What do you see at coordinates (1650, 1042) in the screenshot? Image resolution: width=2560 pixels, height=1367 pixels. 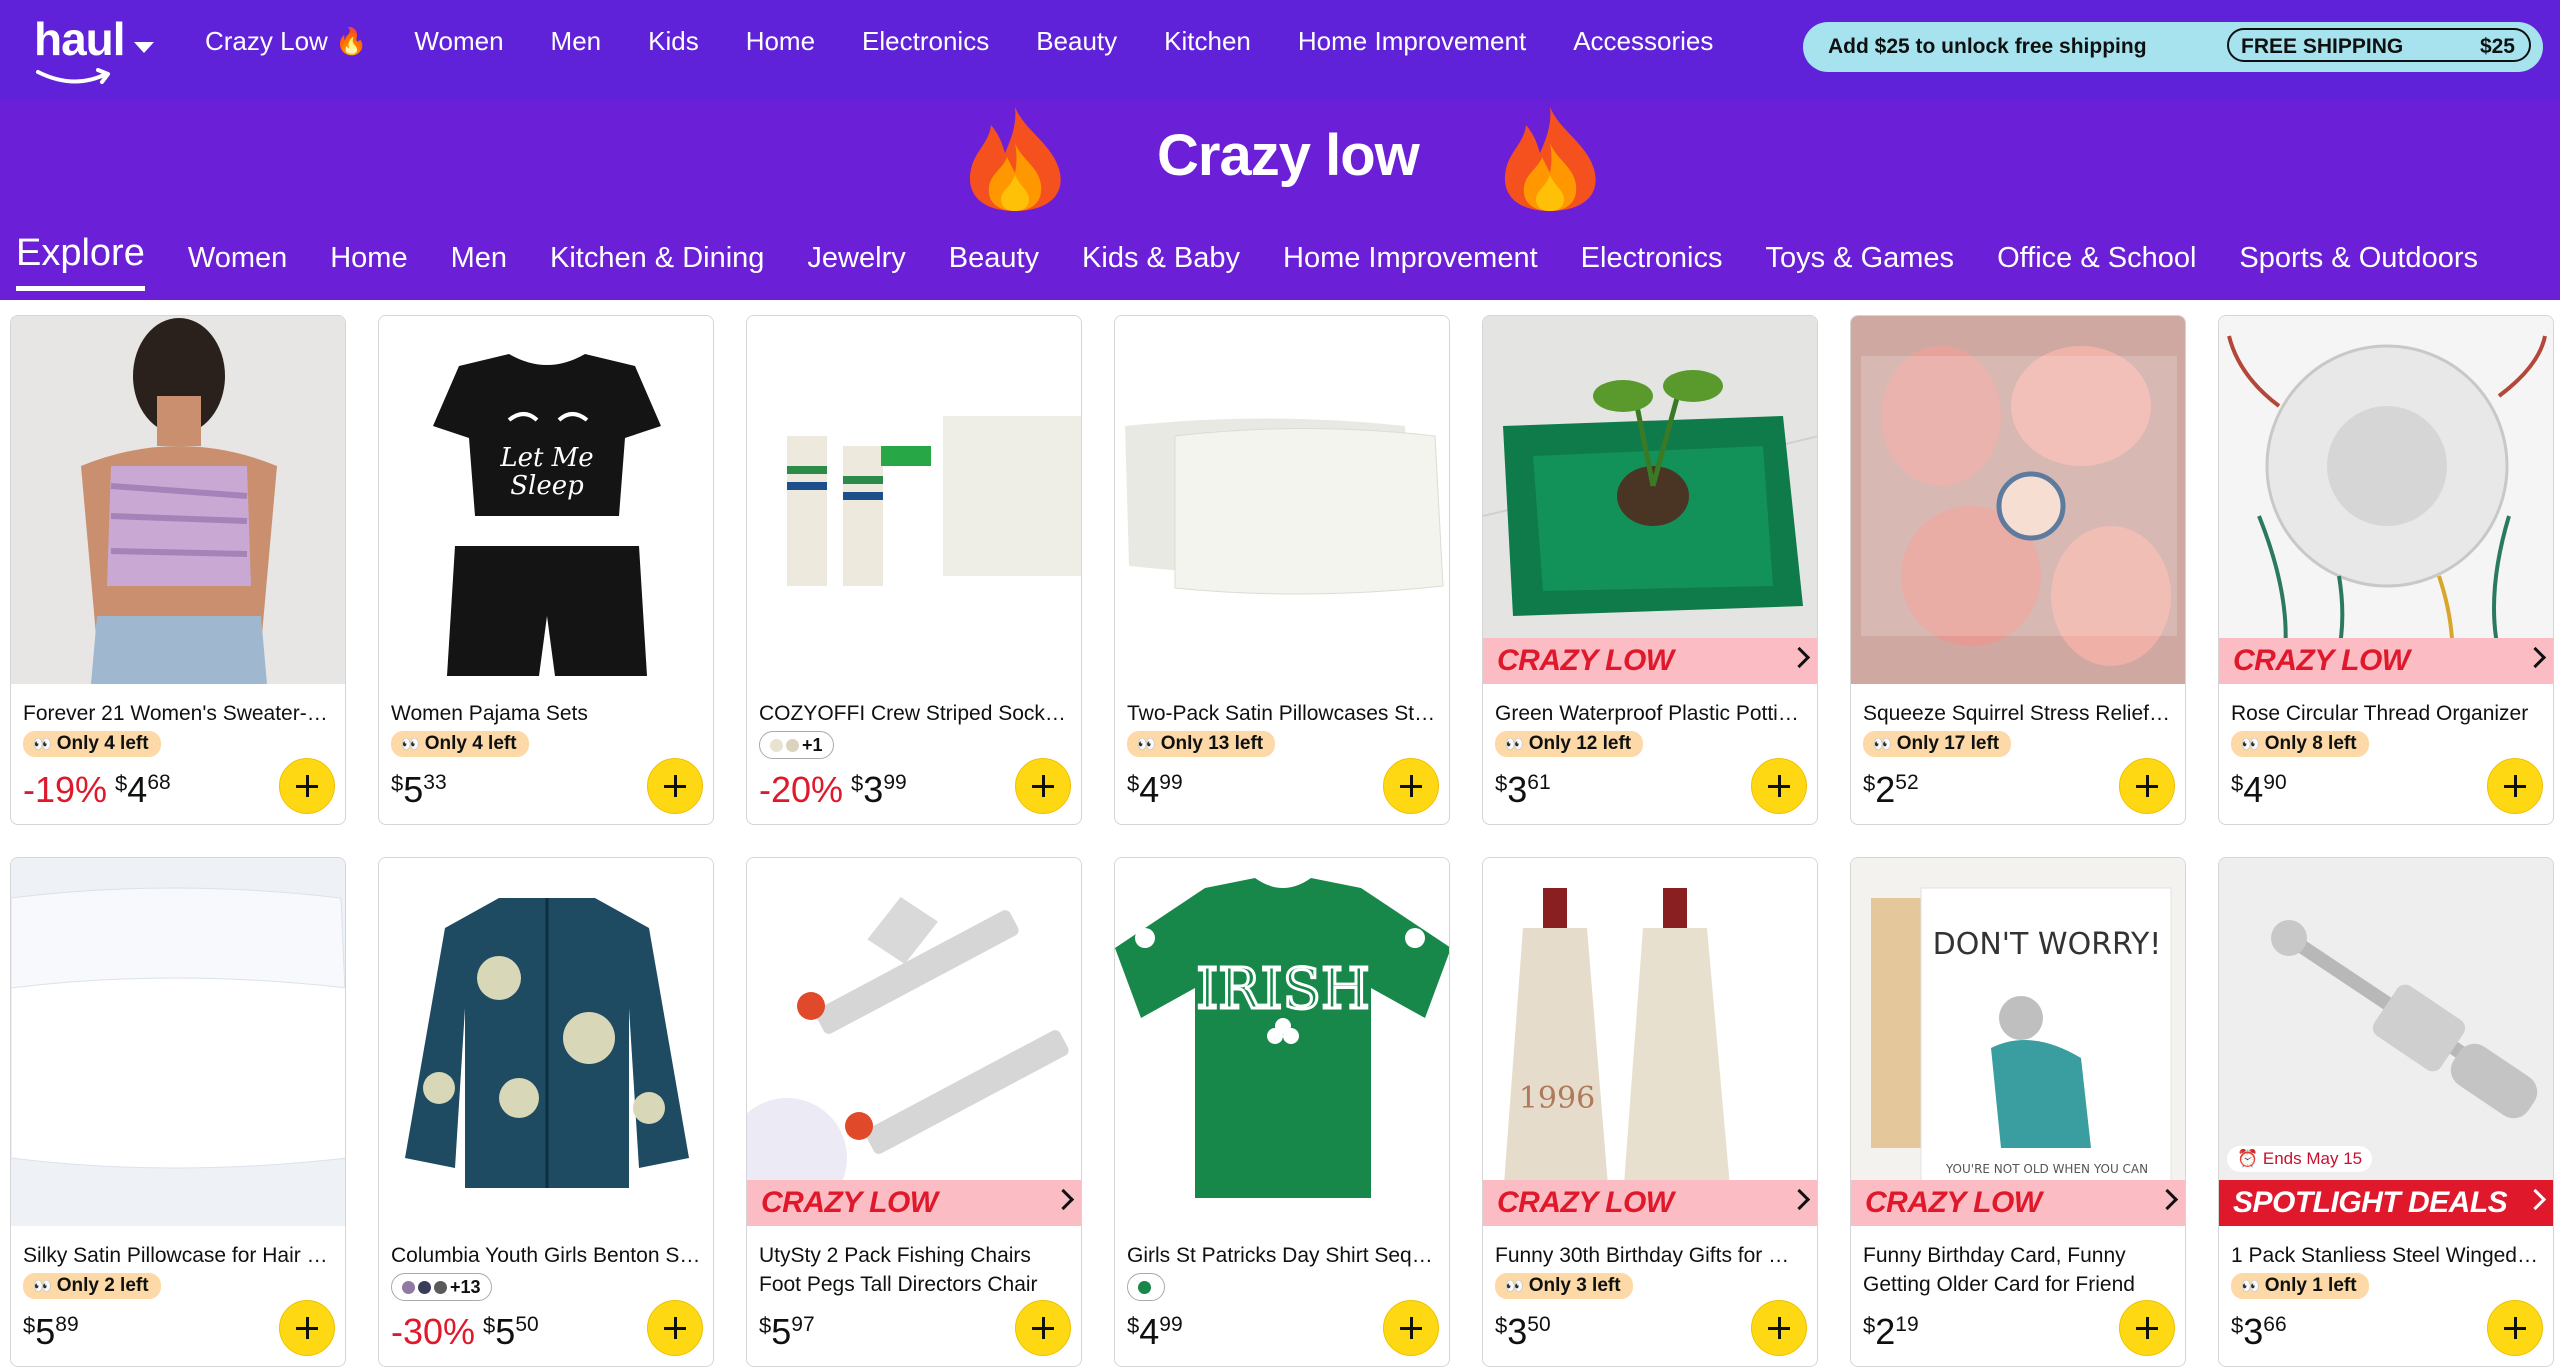 I see `product-image: 1996` at bounding box center [1650, 1042].